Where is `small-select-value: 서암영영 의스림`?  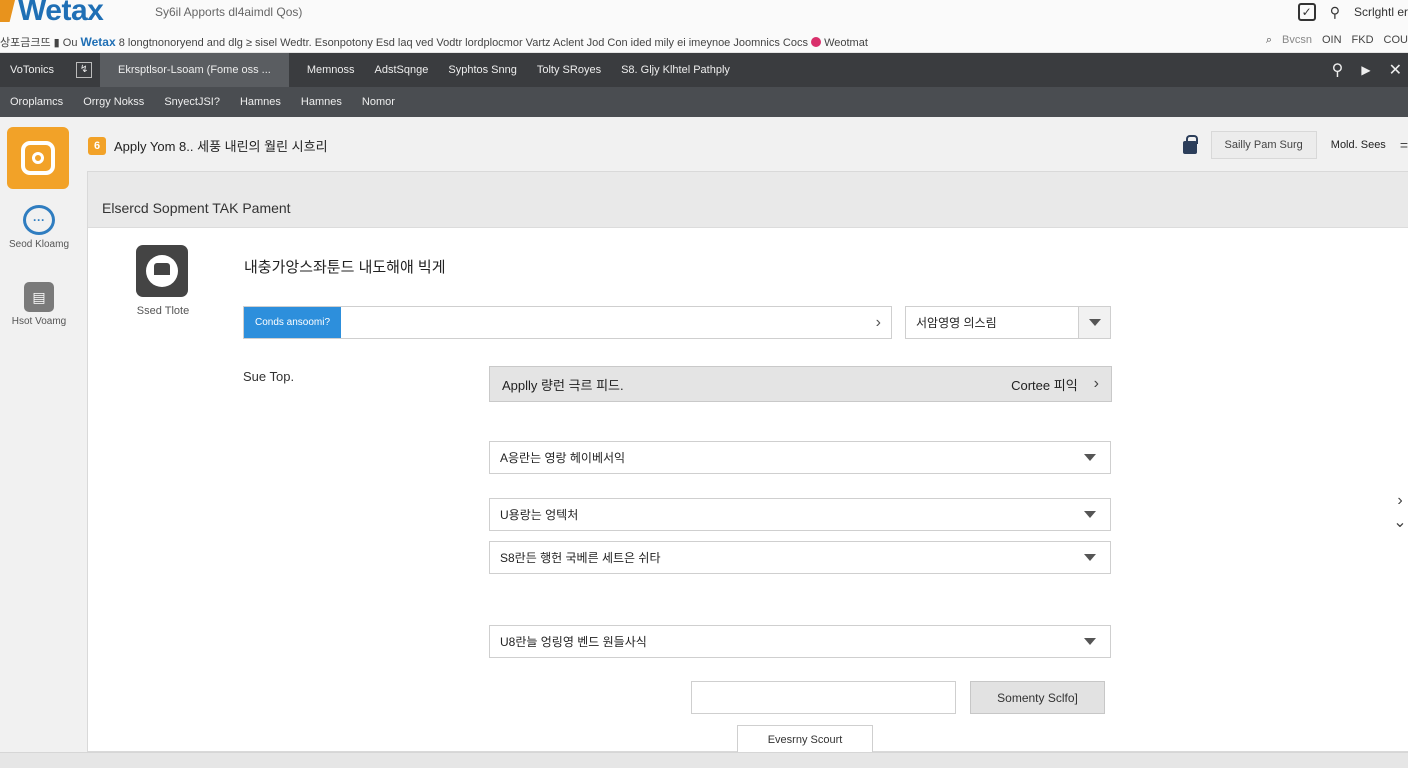
small-select-value: 서암영영 의스림 is located at coordinates (956, 323).